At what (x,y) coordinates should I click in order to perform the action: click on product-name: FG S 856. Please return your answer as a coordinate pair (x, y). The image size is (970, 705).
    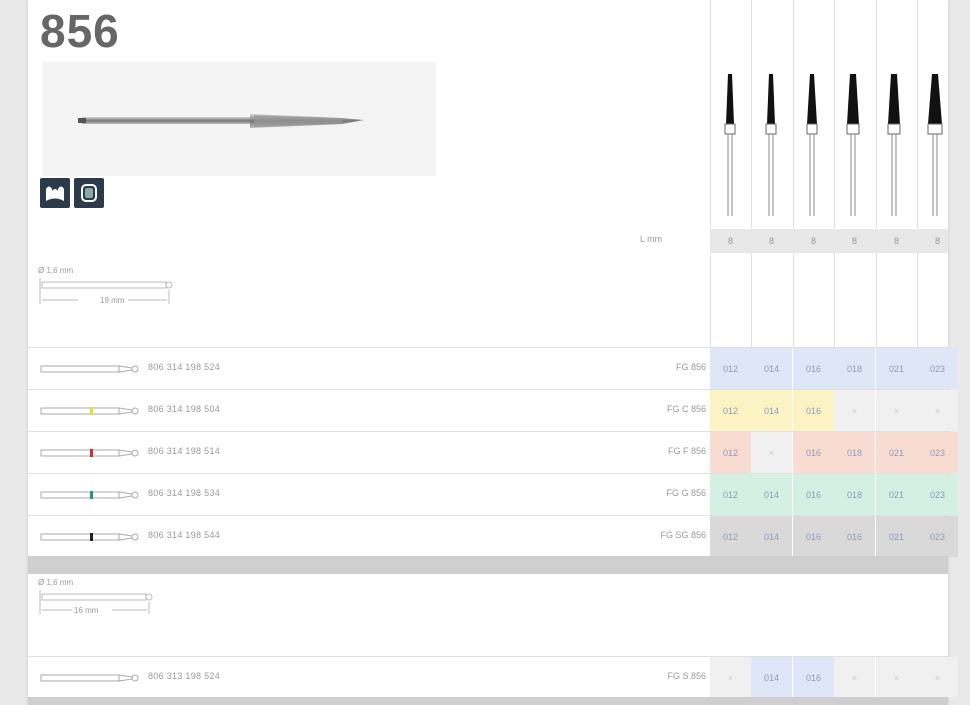
    Looking at the image, I should click on (686, 676).